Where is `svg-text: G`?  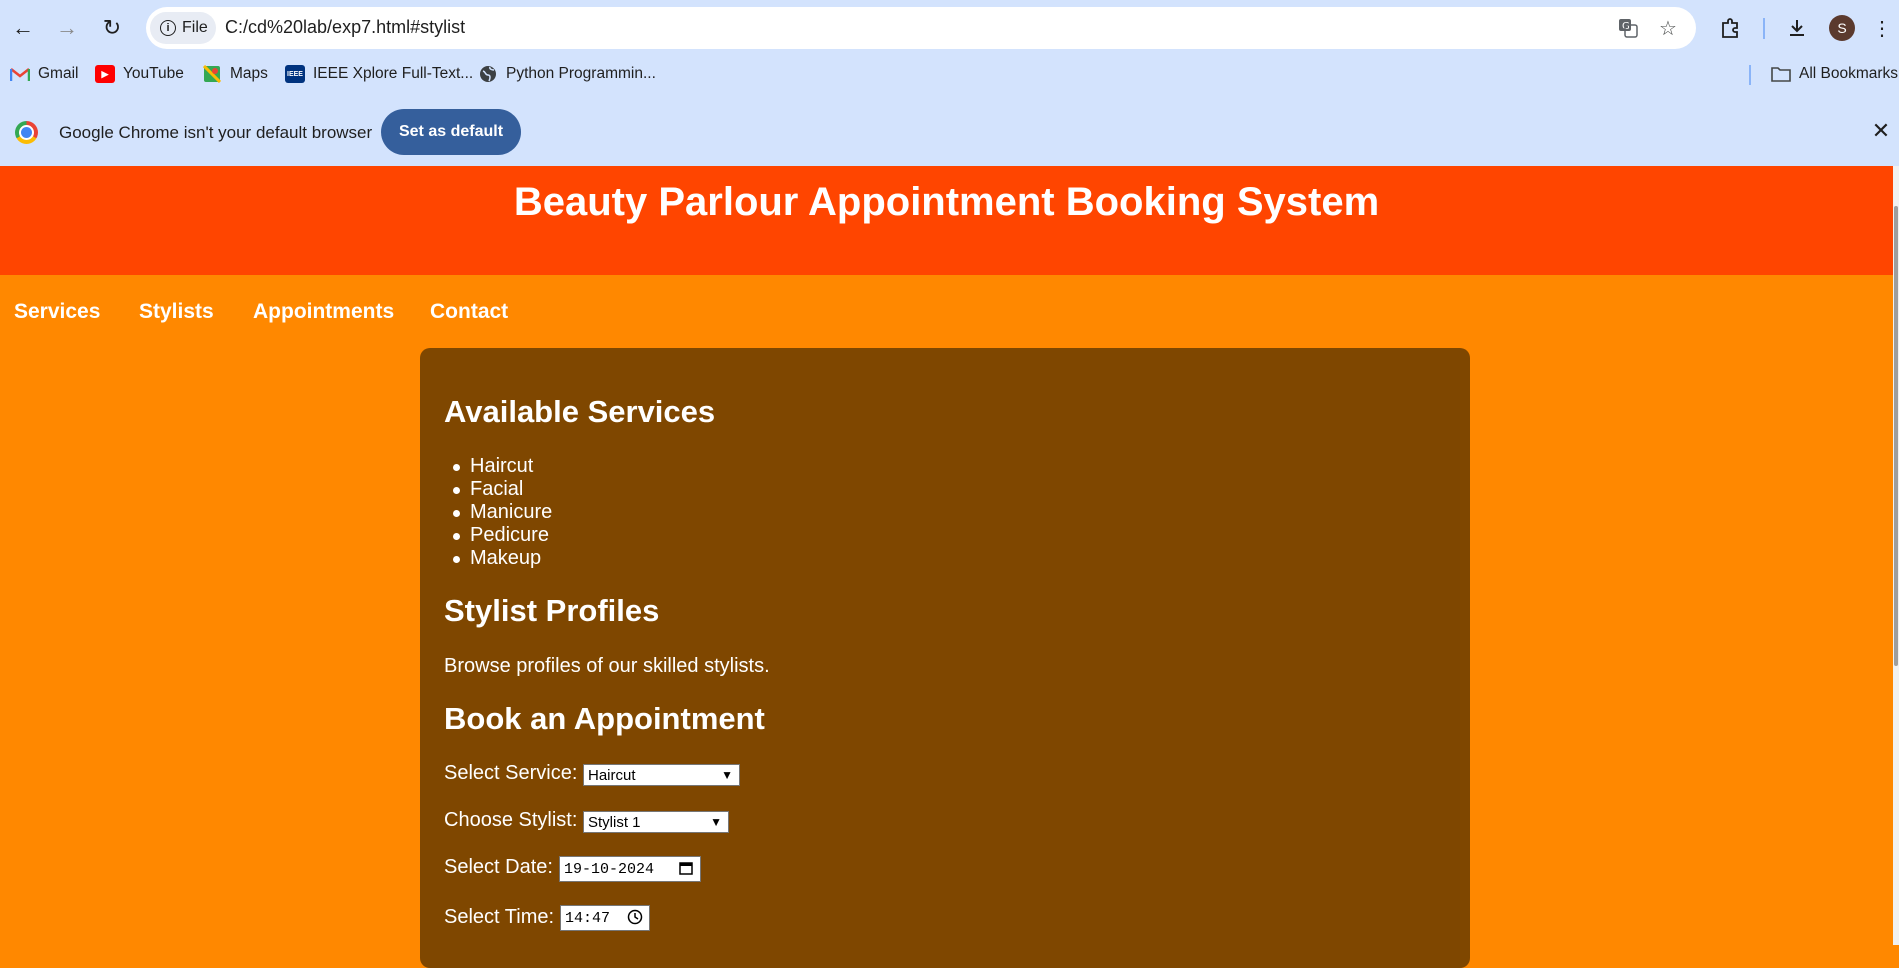 svg-text: G is located at coordinates (1626, 26).